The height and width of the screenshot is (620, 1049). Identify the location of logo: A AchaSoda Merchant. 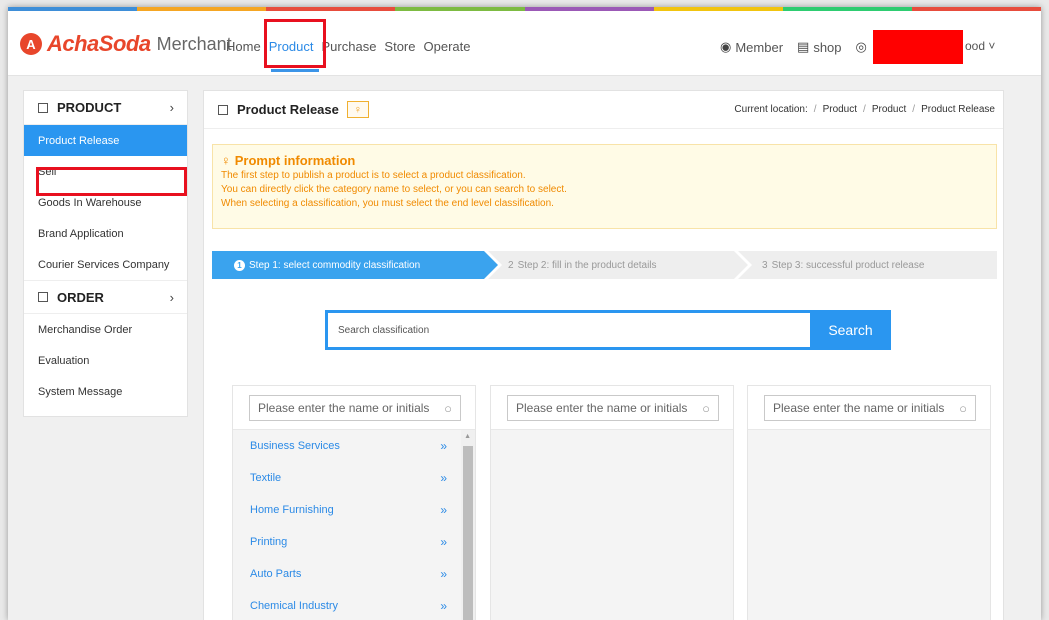
(126, 44).